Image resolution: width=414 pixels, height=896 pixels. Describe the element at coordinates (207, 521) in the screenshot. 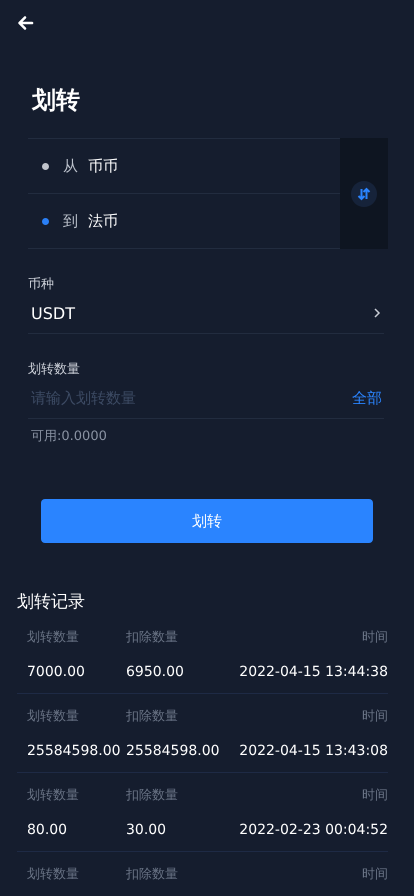

I see `transfer-button: 划转` at that location.